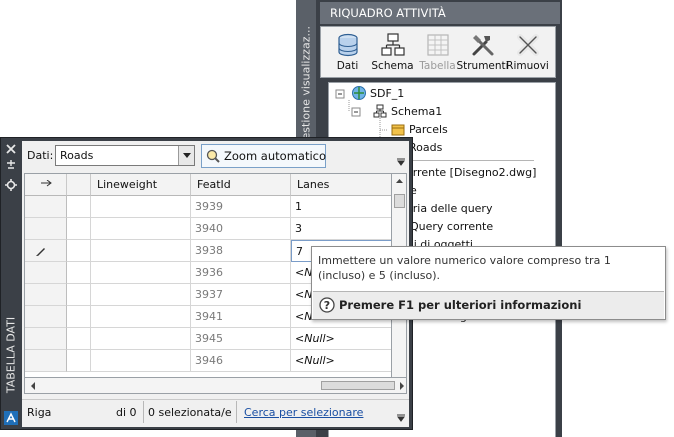 Image resolution: width=674 pixels, height=437 pixels. Describe the element at coordinates (141, 185) in the screenshot. I see `header-lineweight: Lineweight` at that location.